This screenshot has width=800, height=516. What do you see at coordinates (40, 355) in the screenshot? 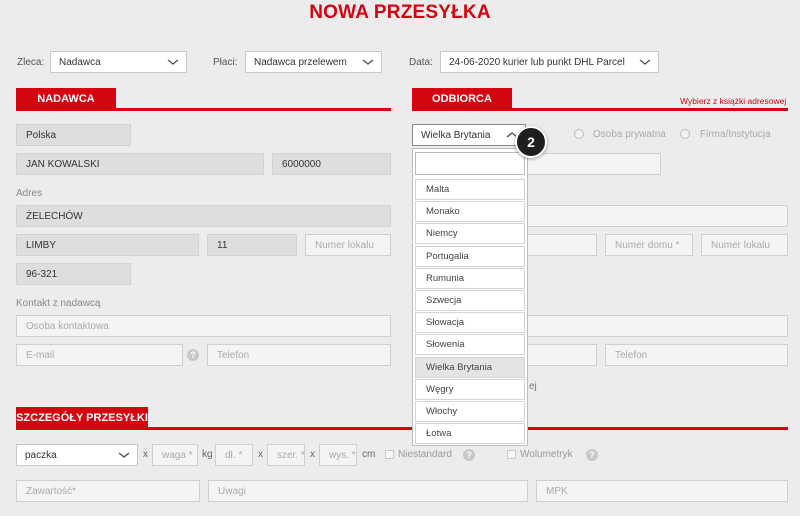
I see `sender-email-placeholder: E-mail` at bounding box center [40, 355].